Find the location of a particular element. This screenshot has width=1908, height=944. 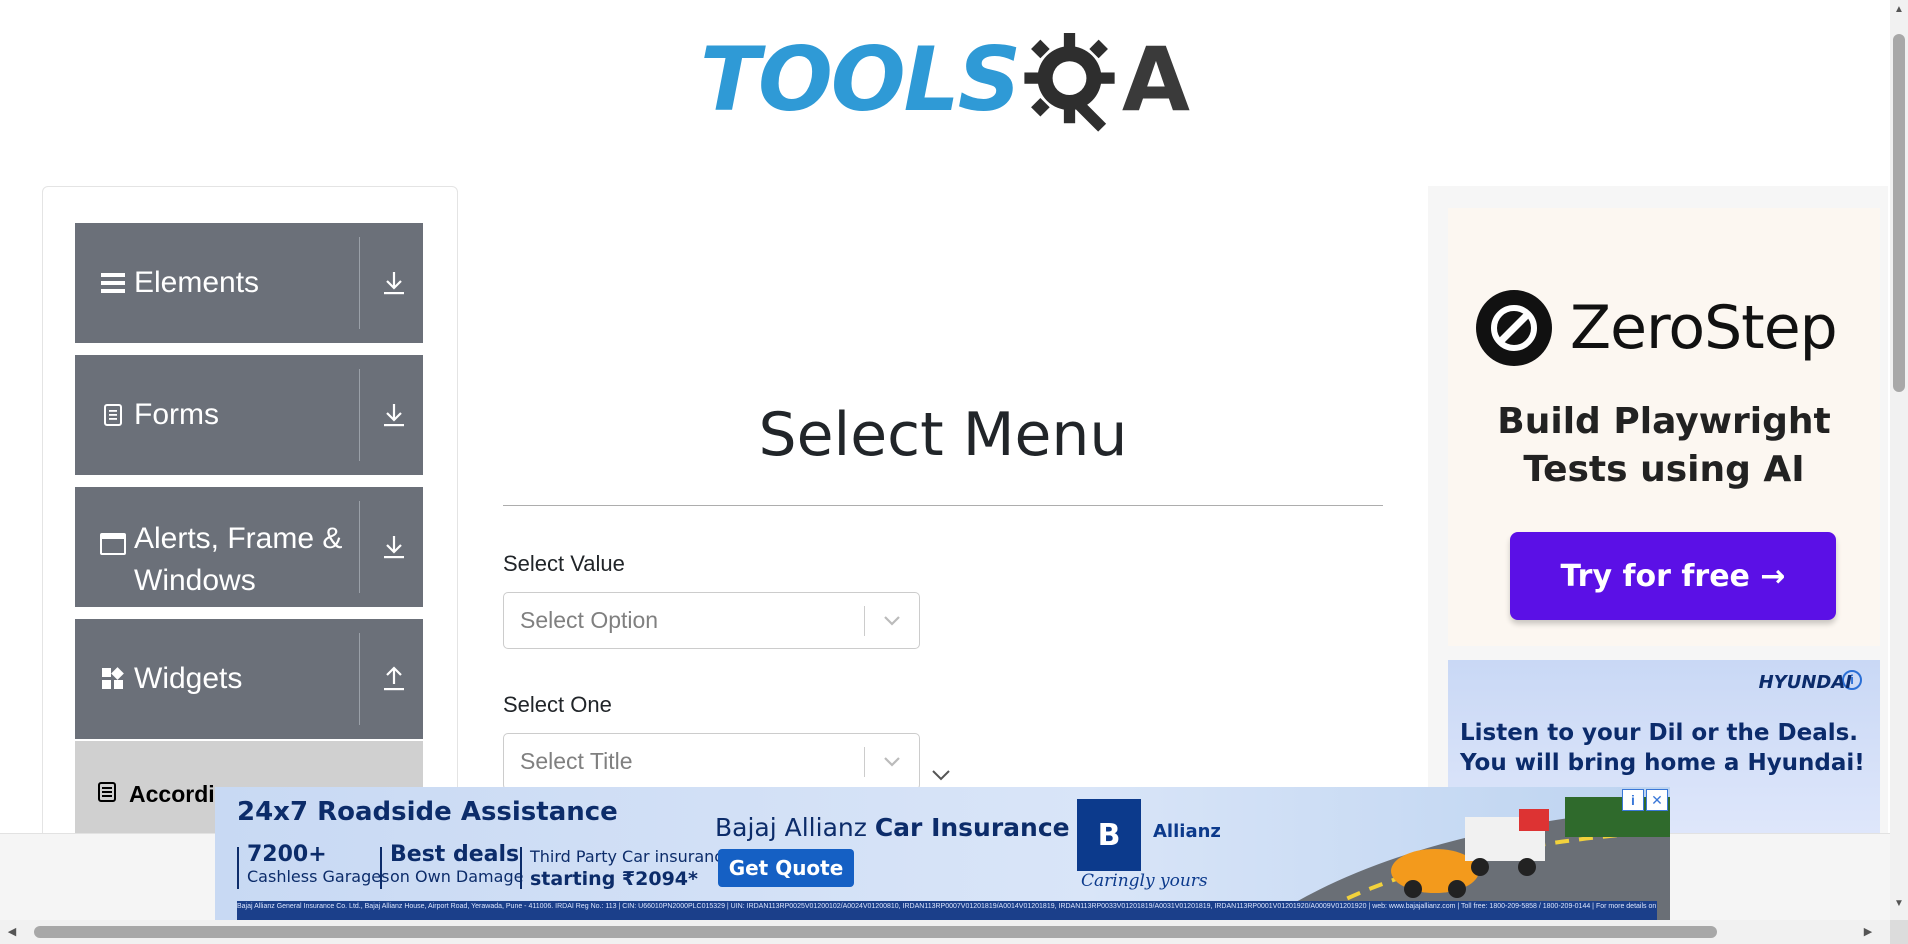

sidebar-group-elements: Elements is located at coordinates (249, 283).